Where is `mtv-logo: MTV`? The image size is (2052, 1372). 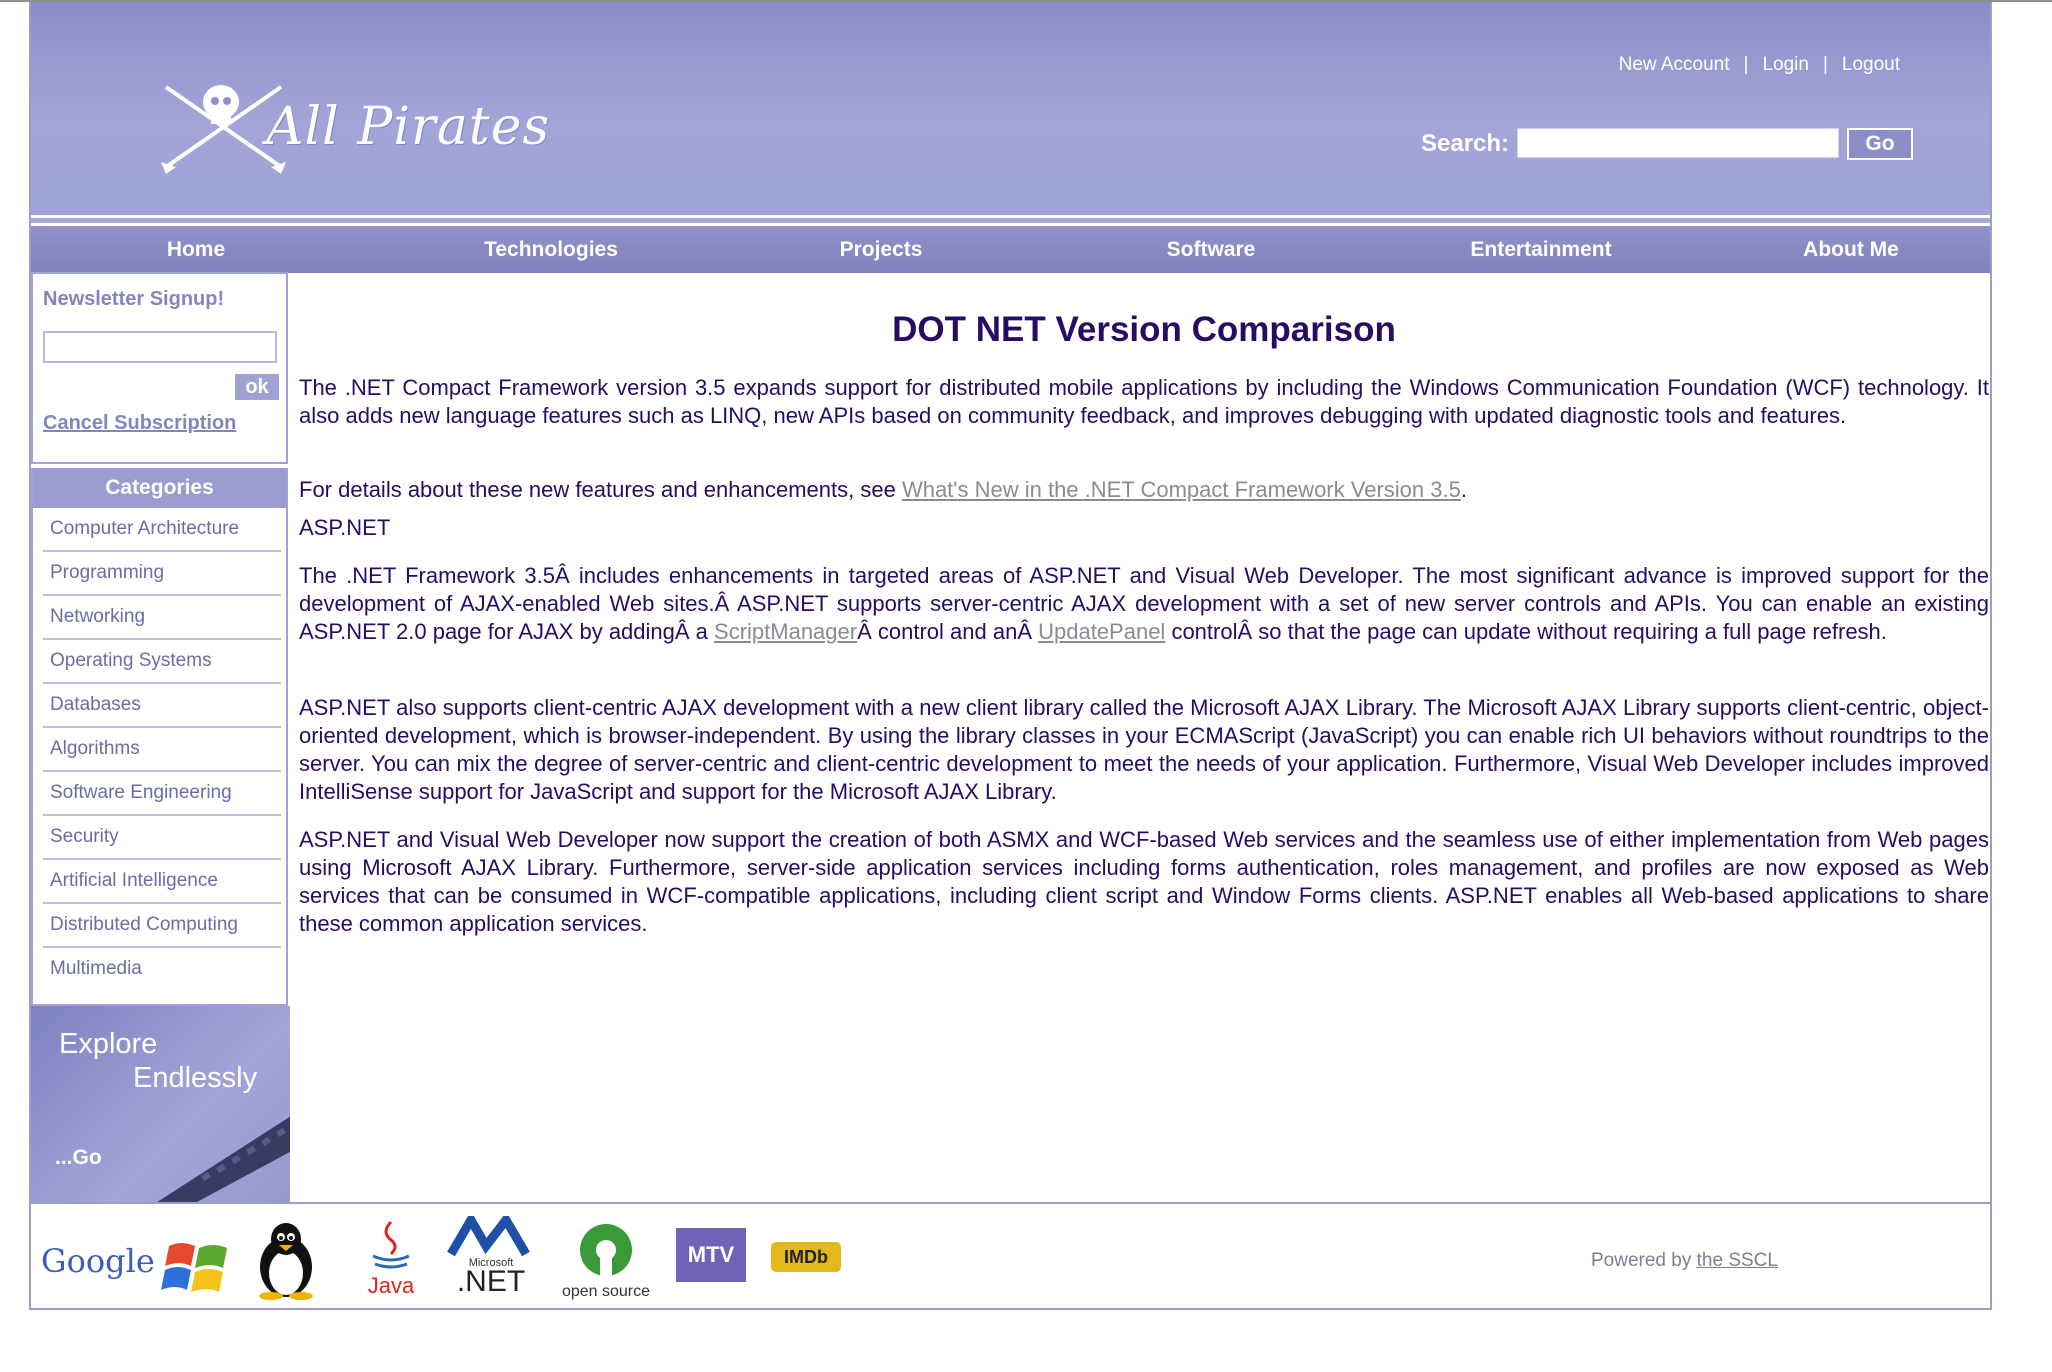 mtv-logo: MTV is located at coordinates (711, 1255).